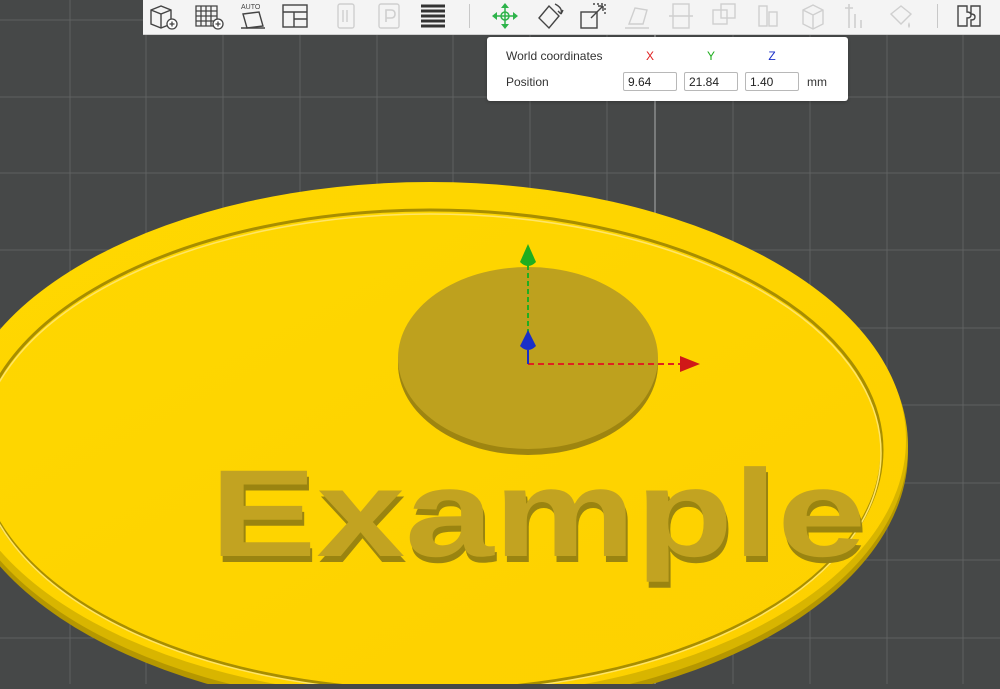 The height and width of the screenshot is (689, 1000). I want to click on arrange-grid-icon, so click(209, 16).